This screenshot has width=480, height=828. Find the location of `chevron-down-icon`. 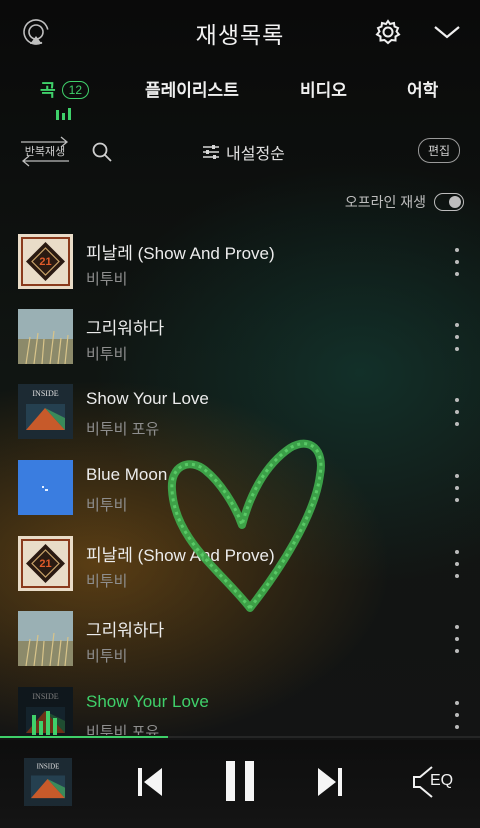

chevron-down-icon is located at coordinates (447, 32).